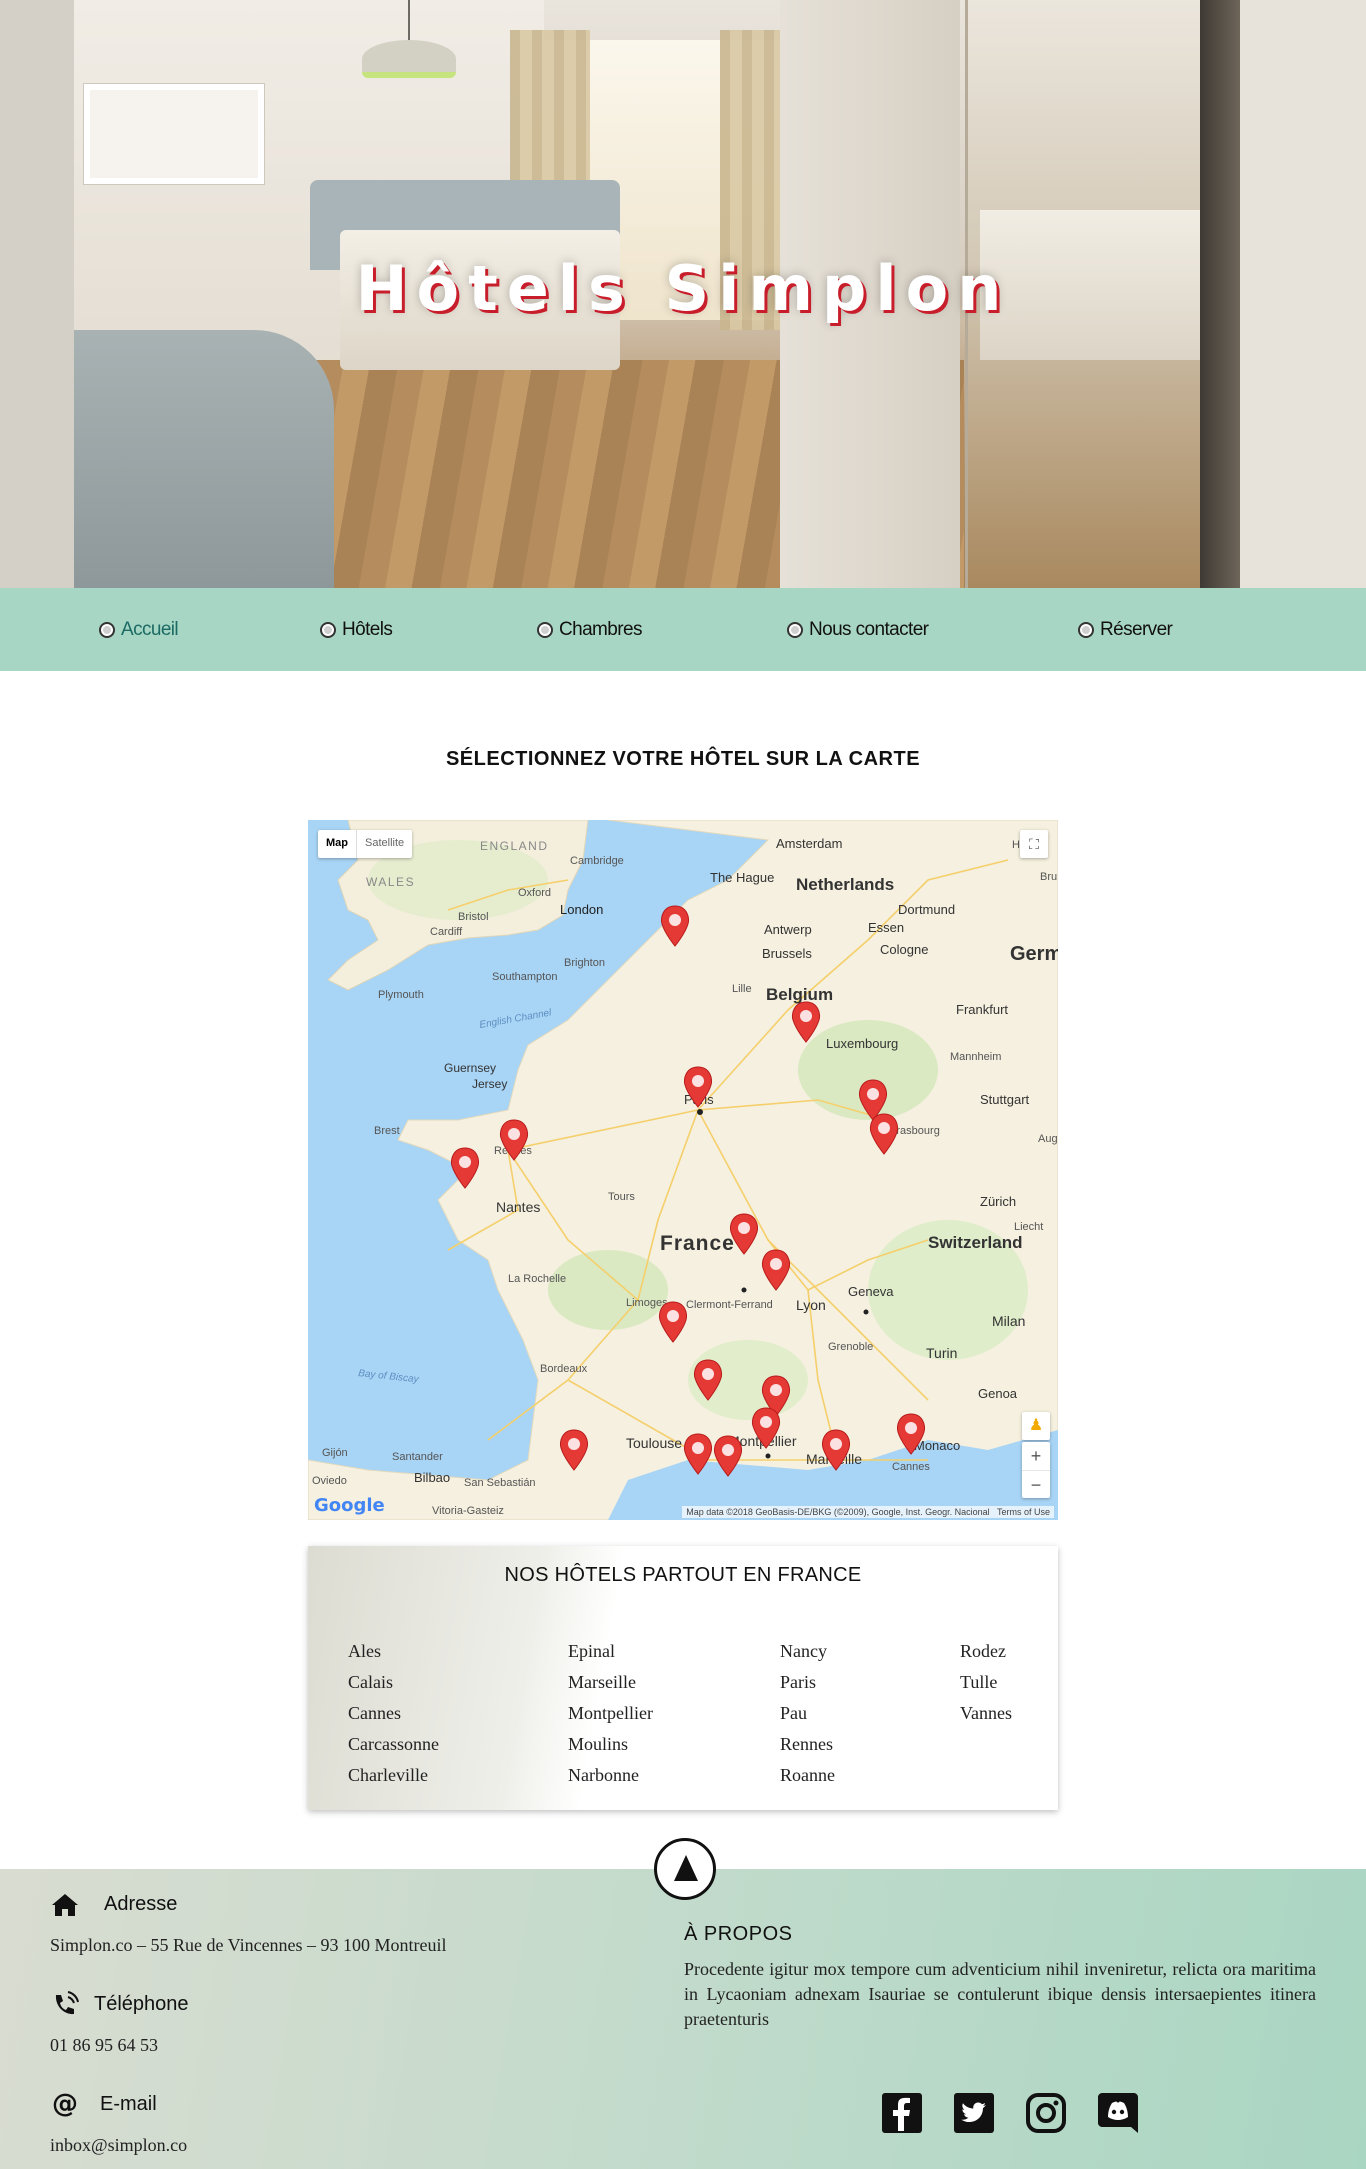 The image size is (1366, 2169). Describe the element at coordinates (141, 1904) in the screenshot. I see `address-label: Adresse` at that location.